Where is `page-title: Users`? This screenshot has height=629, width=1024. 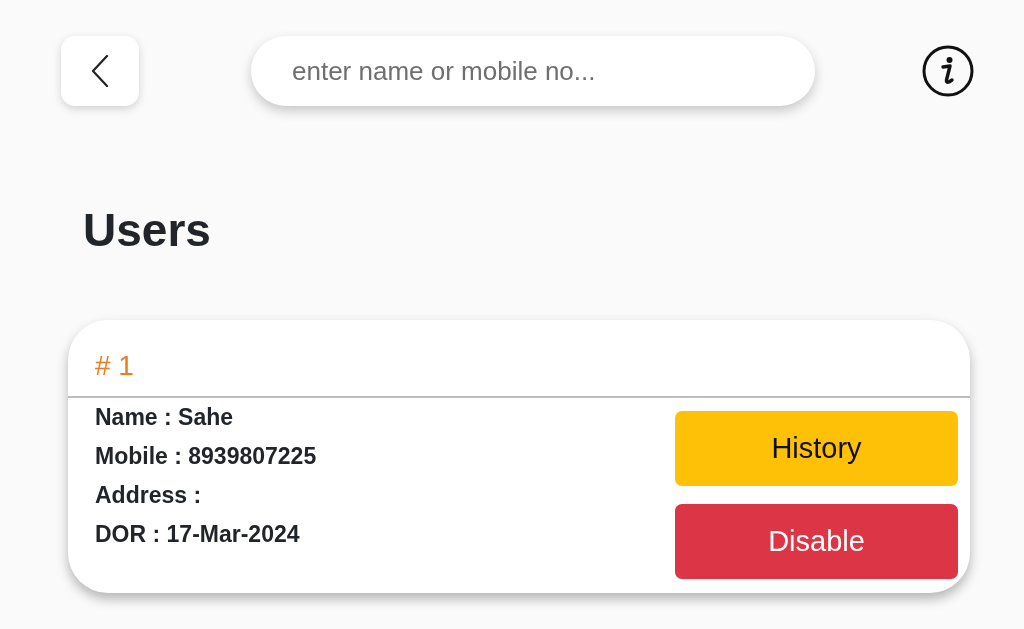 page-title: Users is located at coordinates (147, 230).